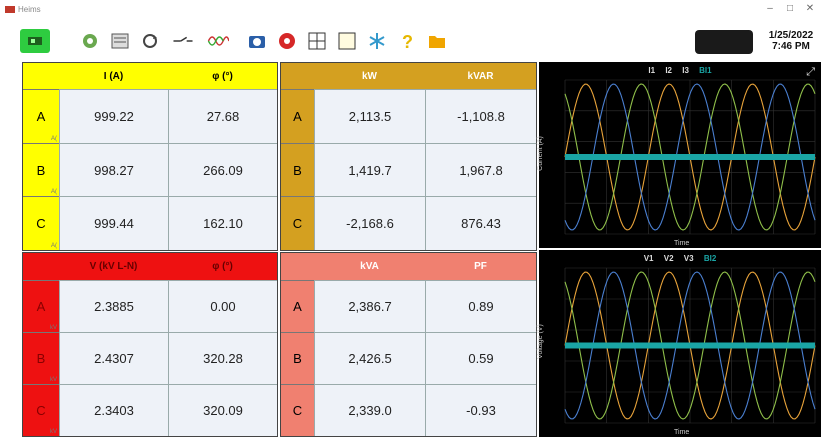 The width and height of the screenshot is (823, 439). What do you see at coordinates (297, 223) in the screenshot?
I see `power-phase-c-label: C` at bounding box center [297, 223].